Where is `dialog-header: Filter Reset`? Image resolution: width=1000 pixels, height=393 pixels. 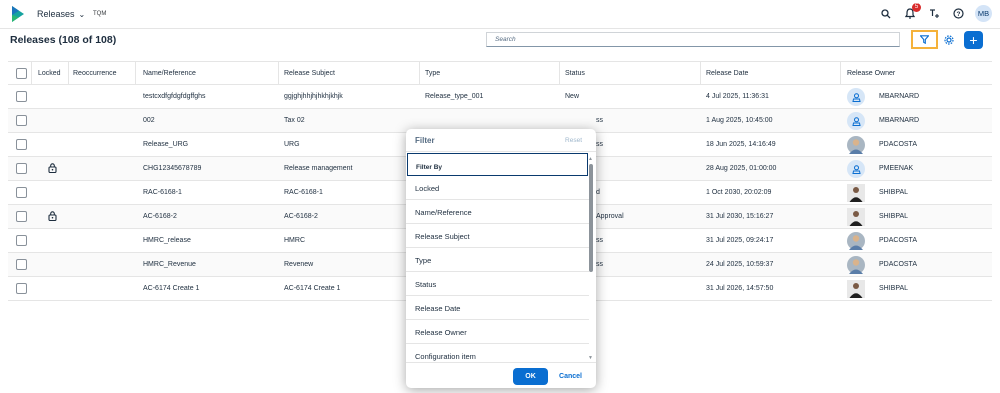 dialog-header: Filter Reset is located at coordinates (501, 140).